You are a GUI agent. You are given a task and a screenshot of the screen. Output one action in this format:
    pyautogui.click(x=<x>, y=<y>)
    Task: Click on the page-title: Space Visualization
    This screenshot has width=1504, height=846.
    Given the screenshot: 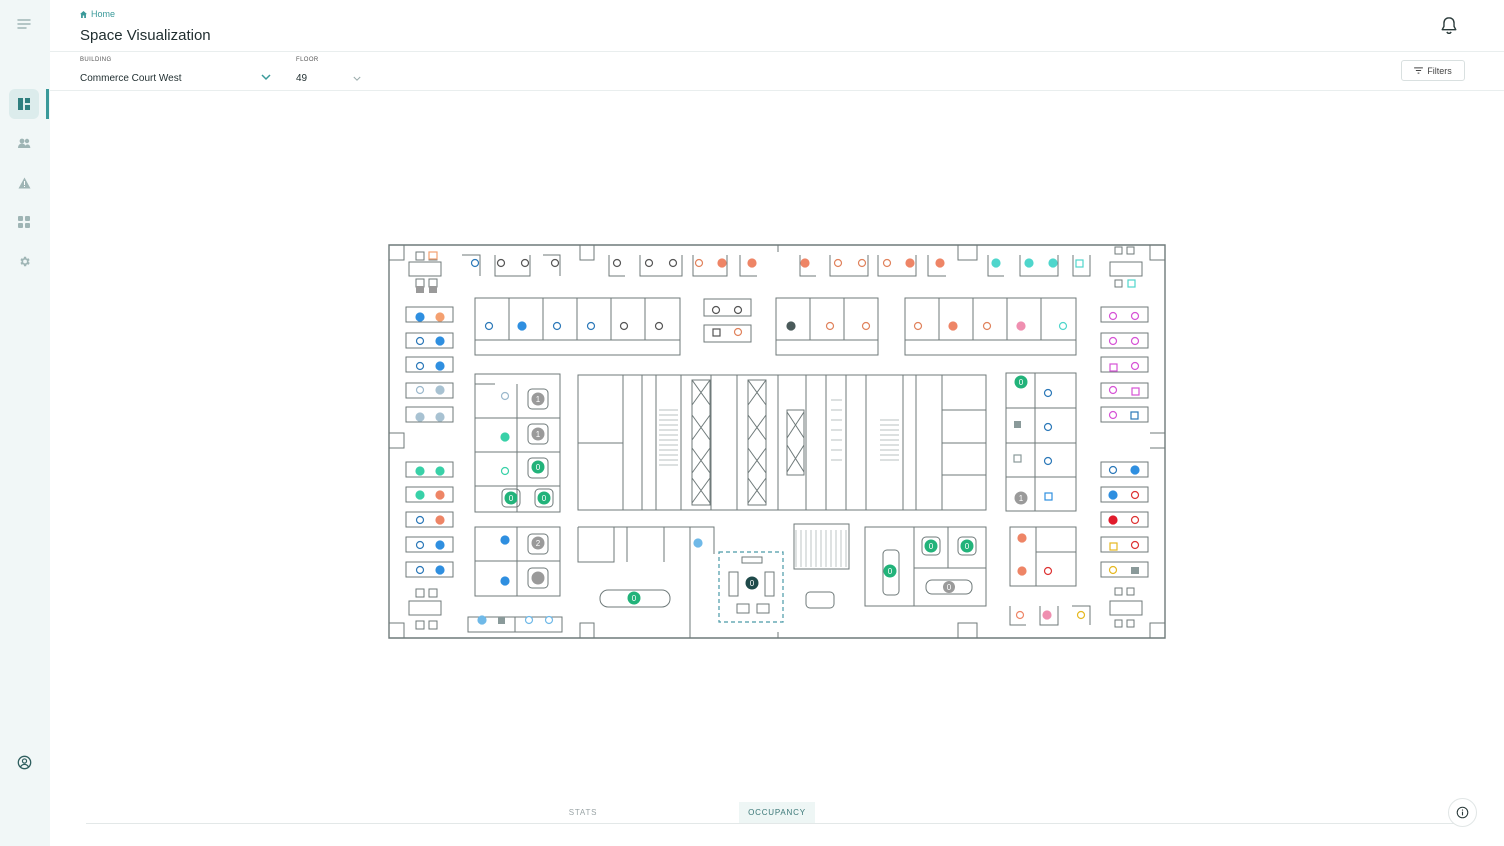 What is the action you would take?
    pyautogui.click(x=145, y=35)
    